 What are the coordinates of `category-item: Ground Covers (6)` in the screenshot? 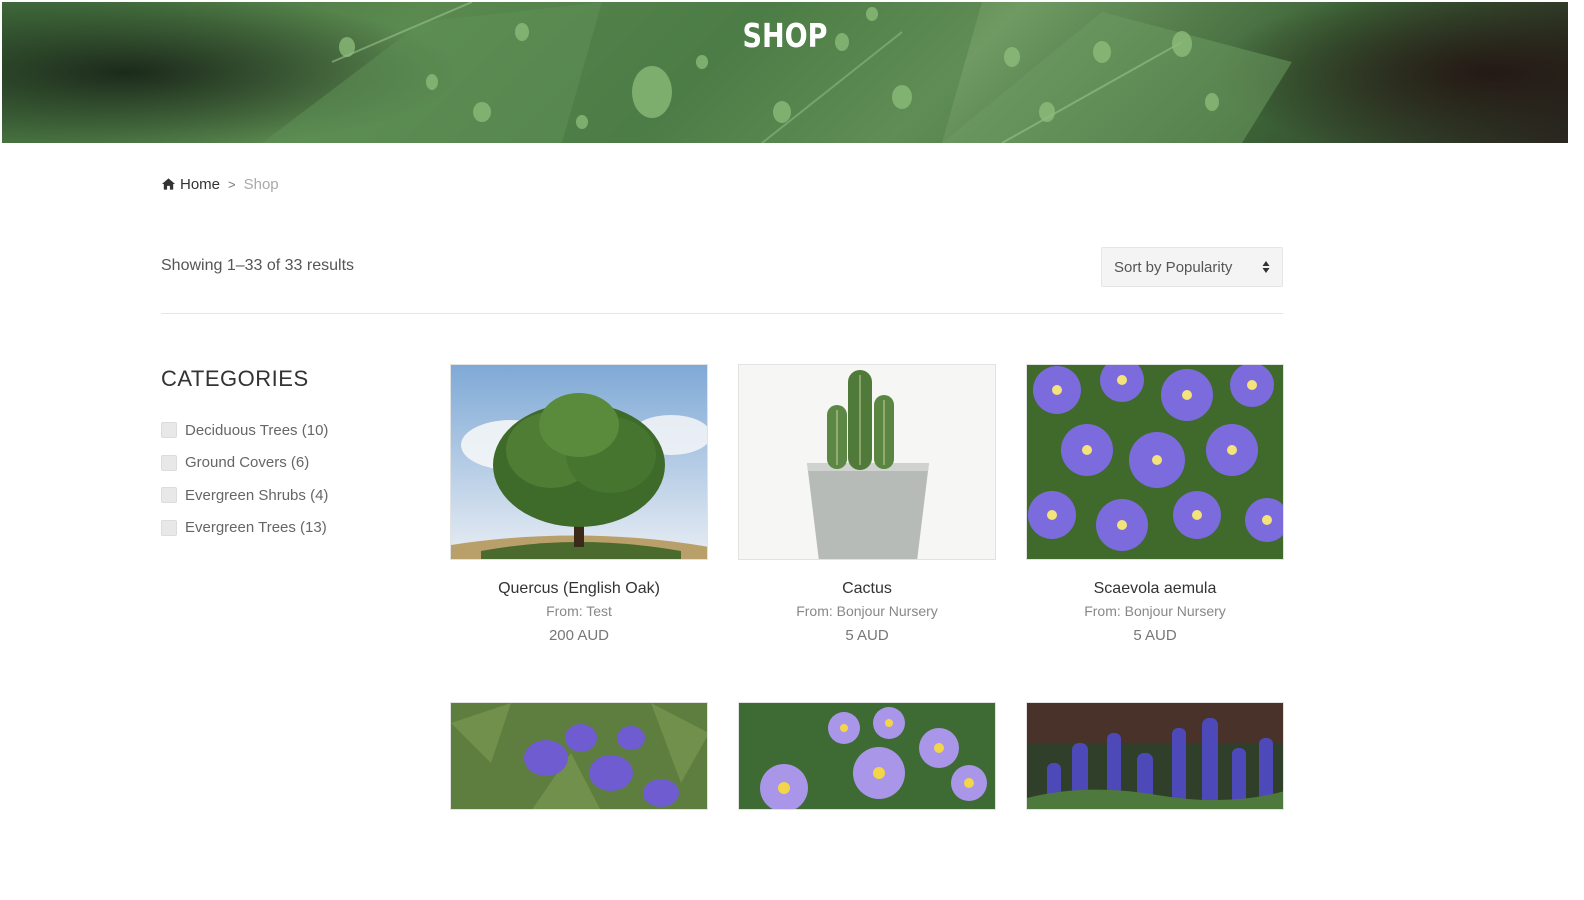 It's located at (244, 463).